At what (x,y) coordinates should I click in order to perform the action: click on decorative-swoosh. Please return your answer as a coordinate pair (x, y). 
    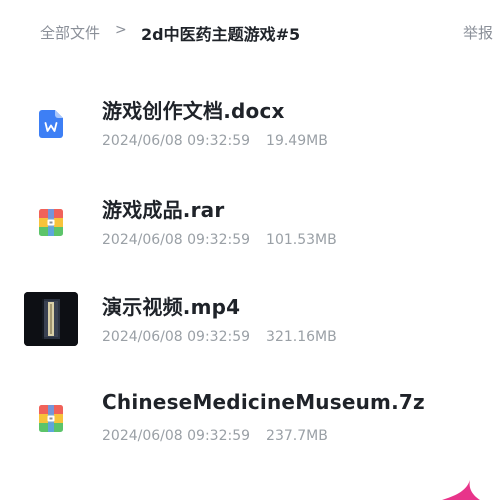
    Looking at the image, I should click on (461, 490).